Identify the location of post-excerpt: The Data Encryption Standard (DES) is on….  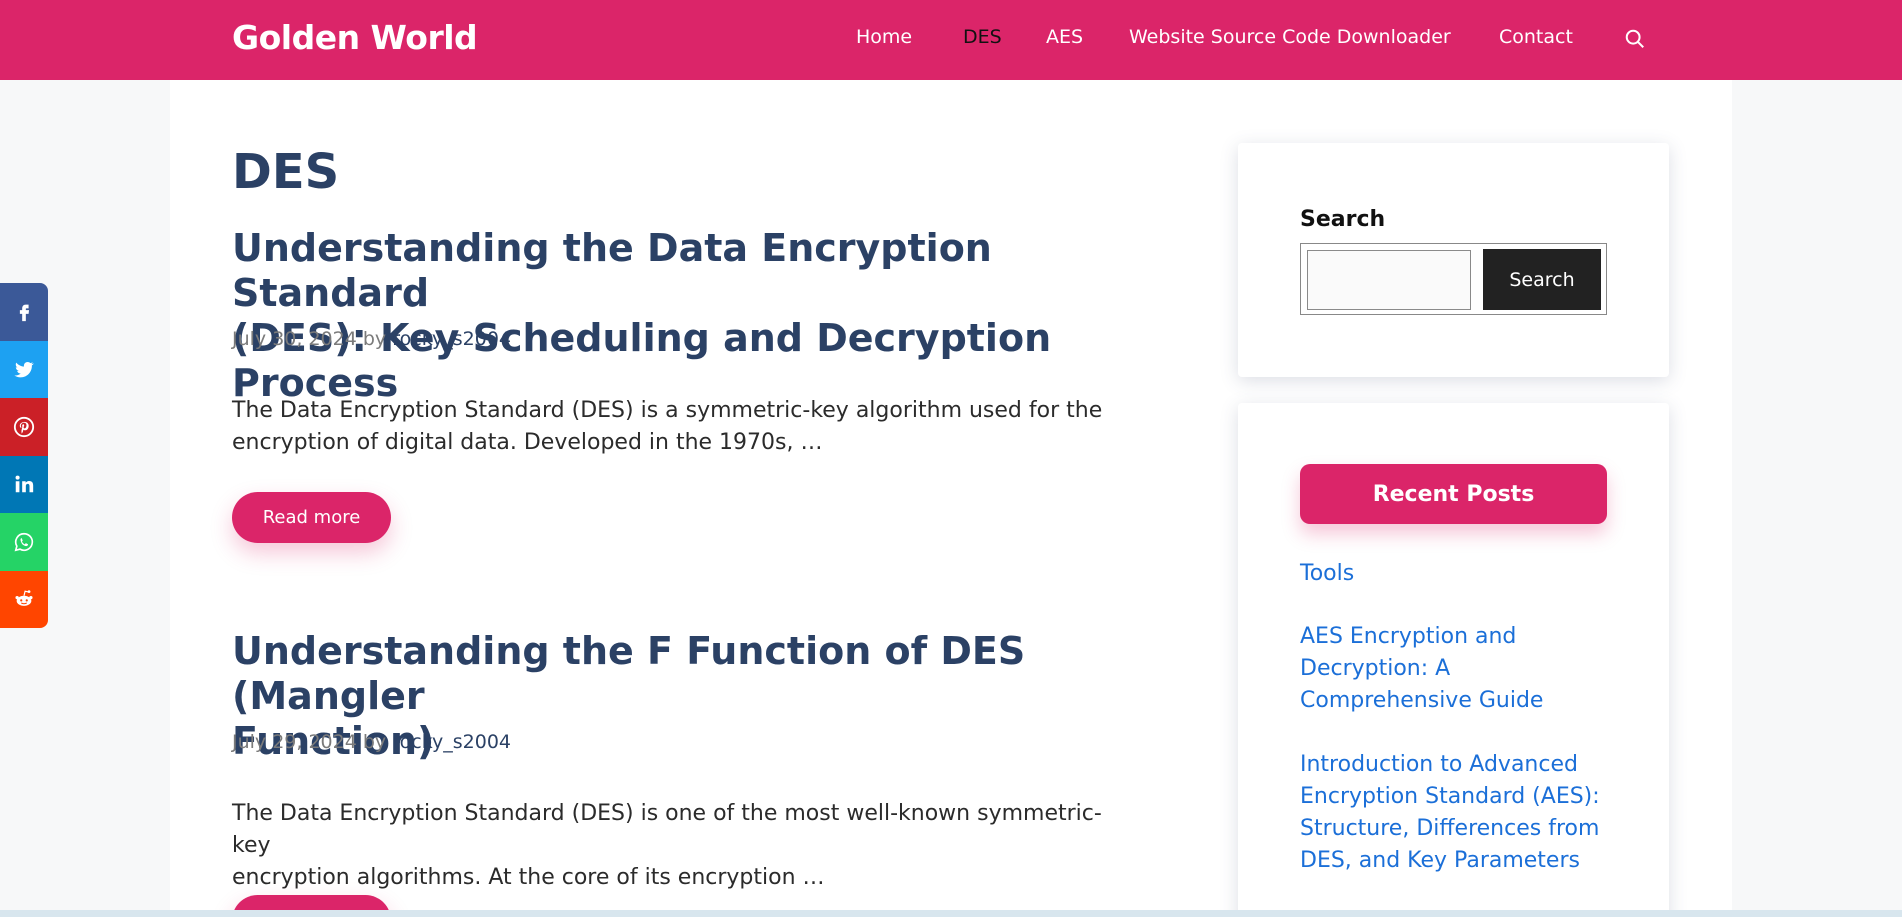
(682, 846).